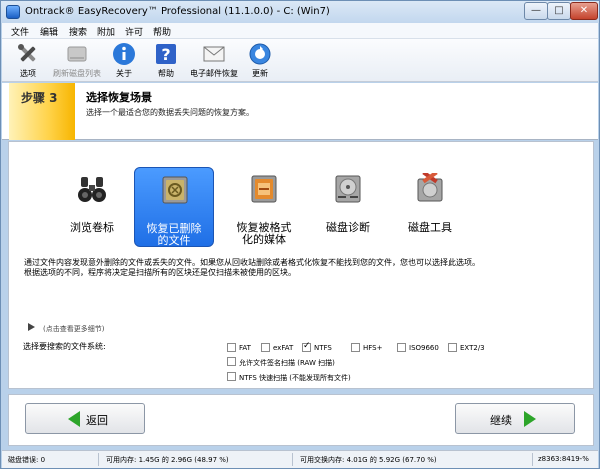 The image size is (600, 469). Describe the element at coordinates (78, 31) in the screenshot. I see `menu-search: 搜索` at that location.